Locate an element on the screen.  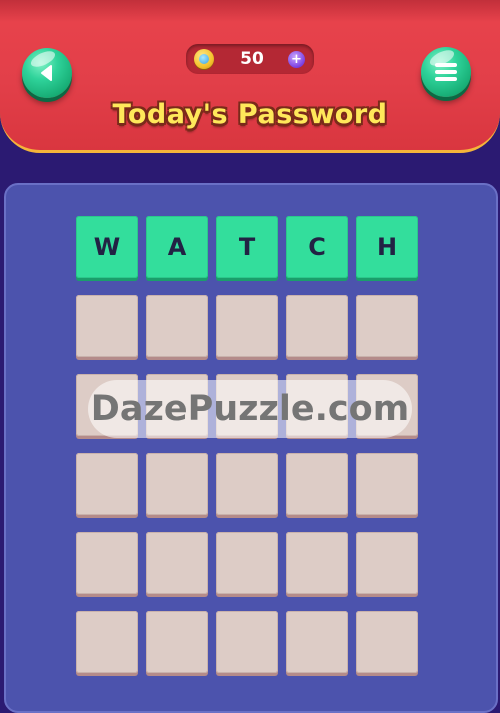
grid-row: WATCH is located at coordinates (250, 247).